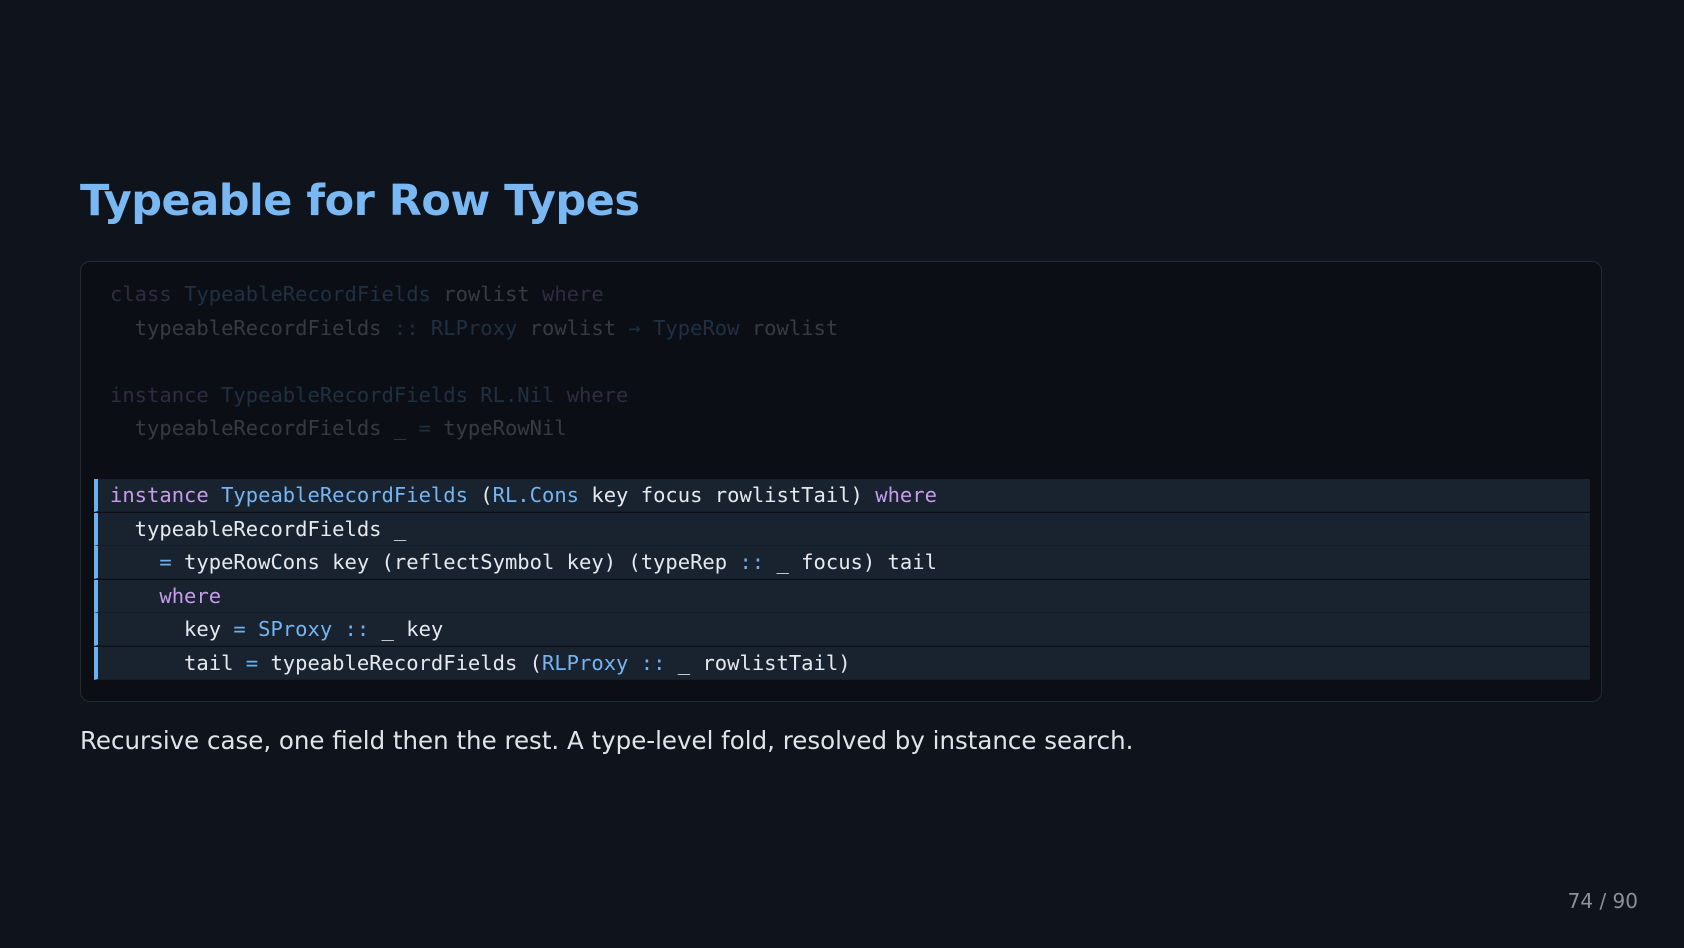  I want to click on code-line-highlighted: typeableRecordFields _, so click(842, 529).